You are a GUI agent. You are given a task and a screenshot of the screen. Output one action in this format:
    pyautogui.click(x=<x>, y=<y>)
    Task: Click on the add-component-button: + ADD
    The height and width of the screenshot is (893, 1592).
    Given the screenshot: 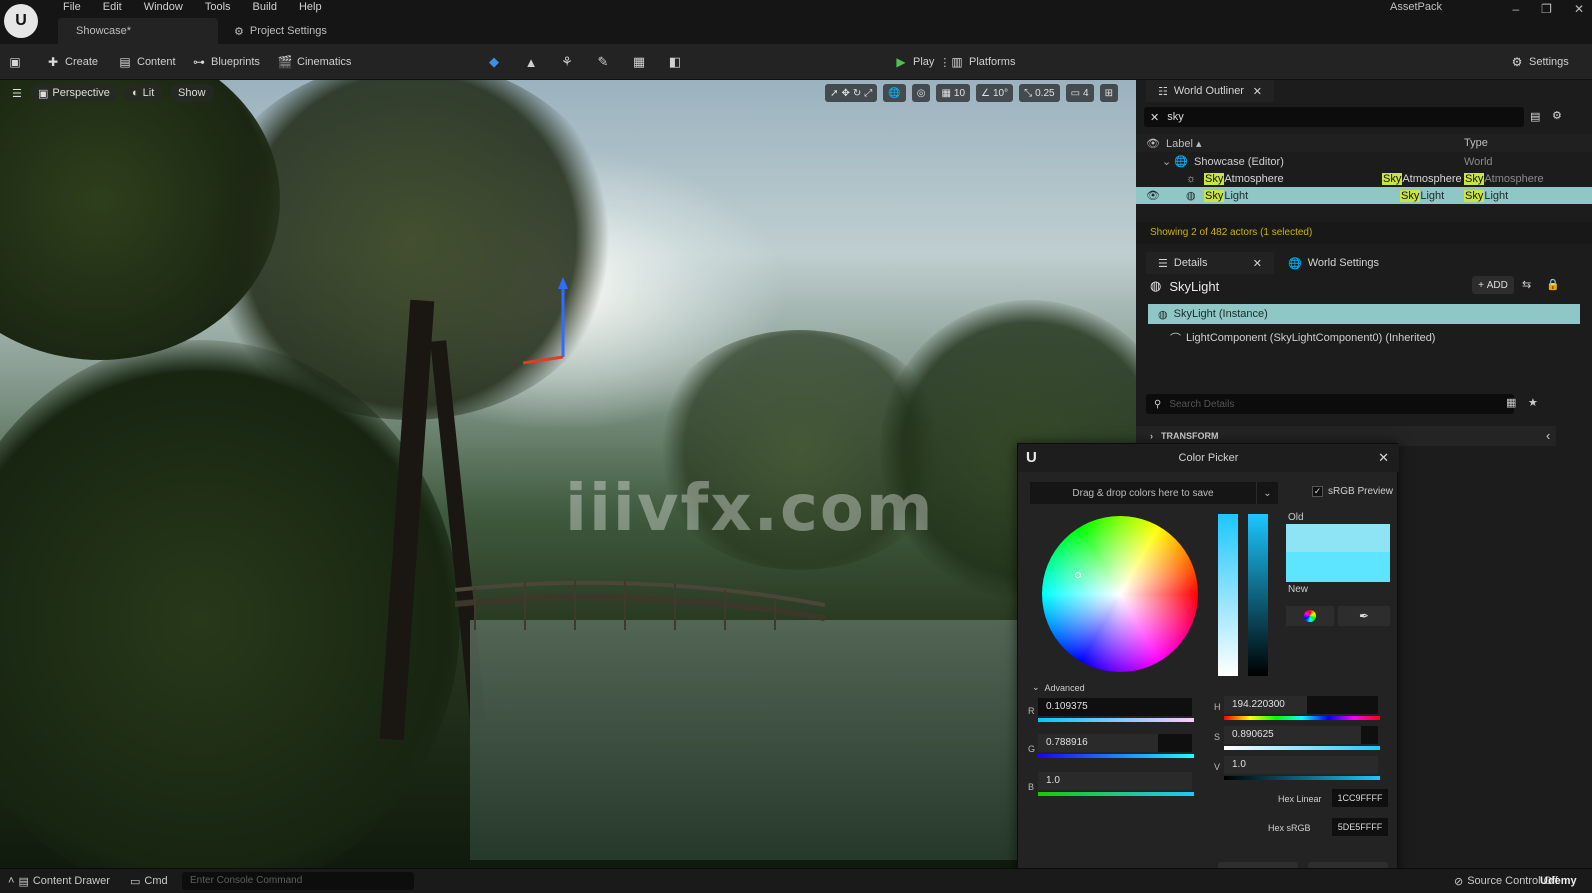 What is the action you would take?
    pyautogui.click(x=1493, y=285)
    